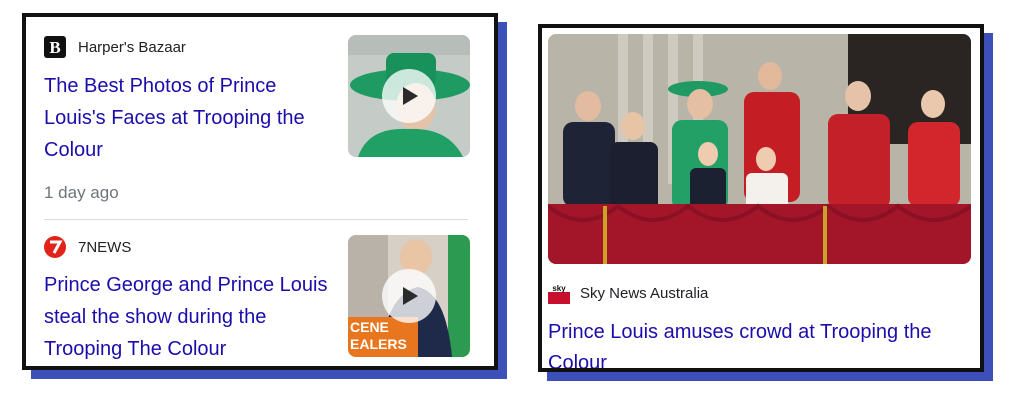 Image resolution: width=1020 pixels, height=402 pixels. I want to click on svg-text: B, so click(54, 47).